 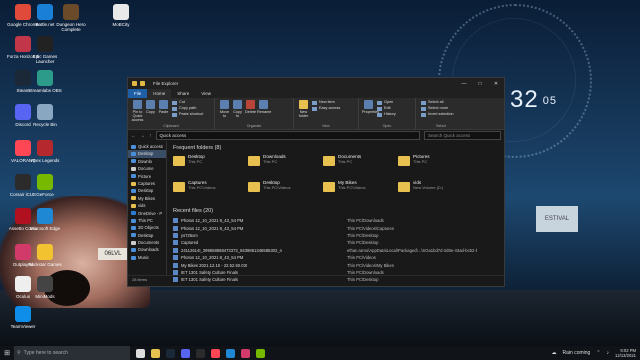 I want to click on desktop-icon: Outplayed, so click(x=23, y=255).